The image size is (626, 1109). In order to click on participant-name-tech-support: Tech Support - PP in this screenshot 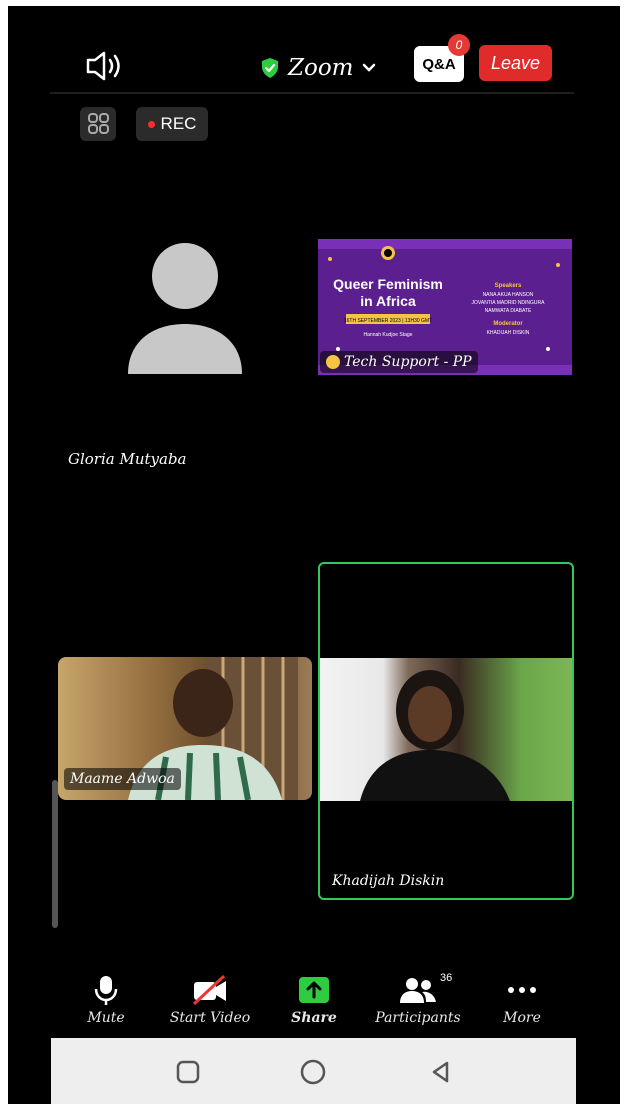, I will do `click(399, 362)`.